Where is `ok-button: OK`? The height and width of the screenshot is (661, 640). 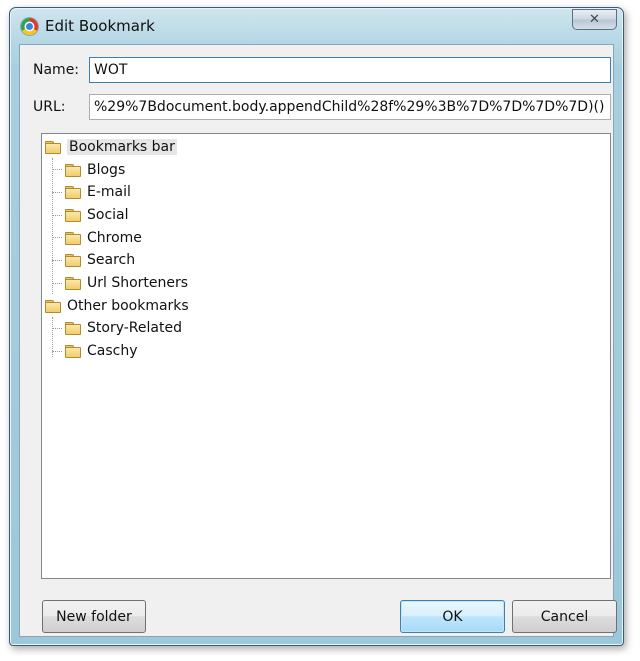 ok-button: OK is located at coordinates (452, 616).